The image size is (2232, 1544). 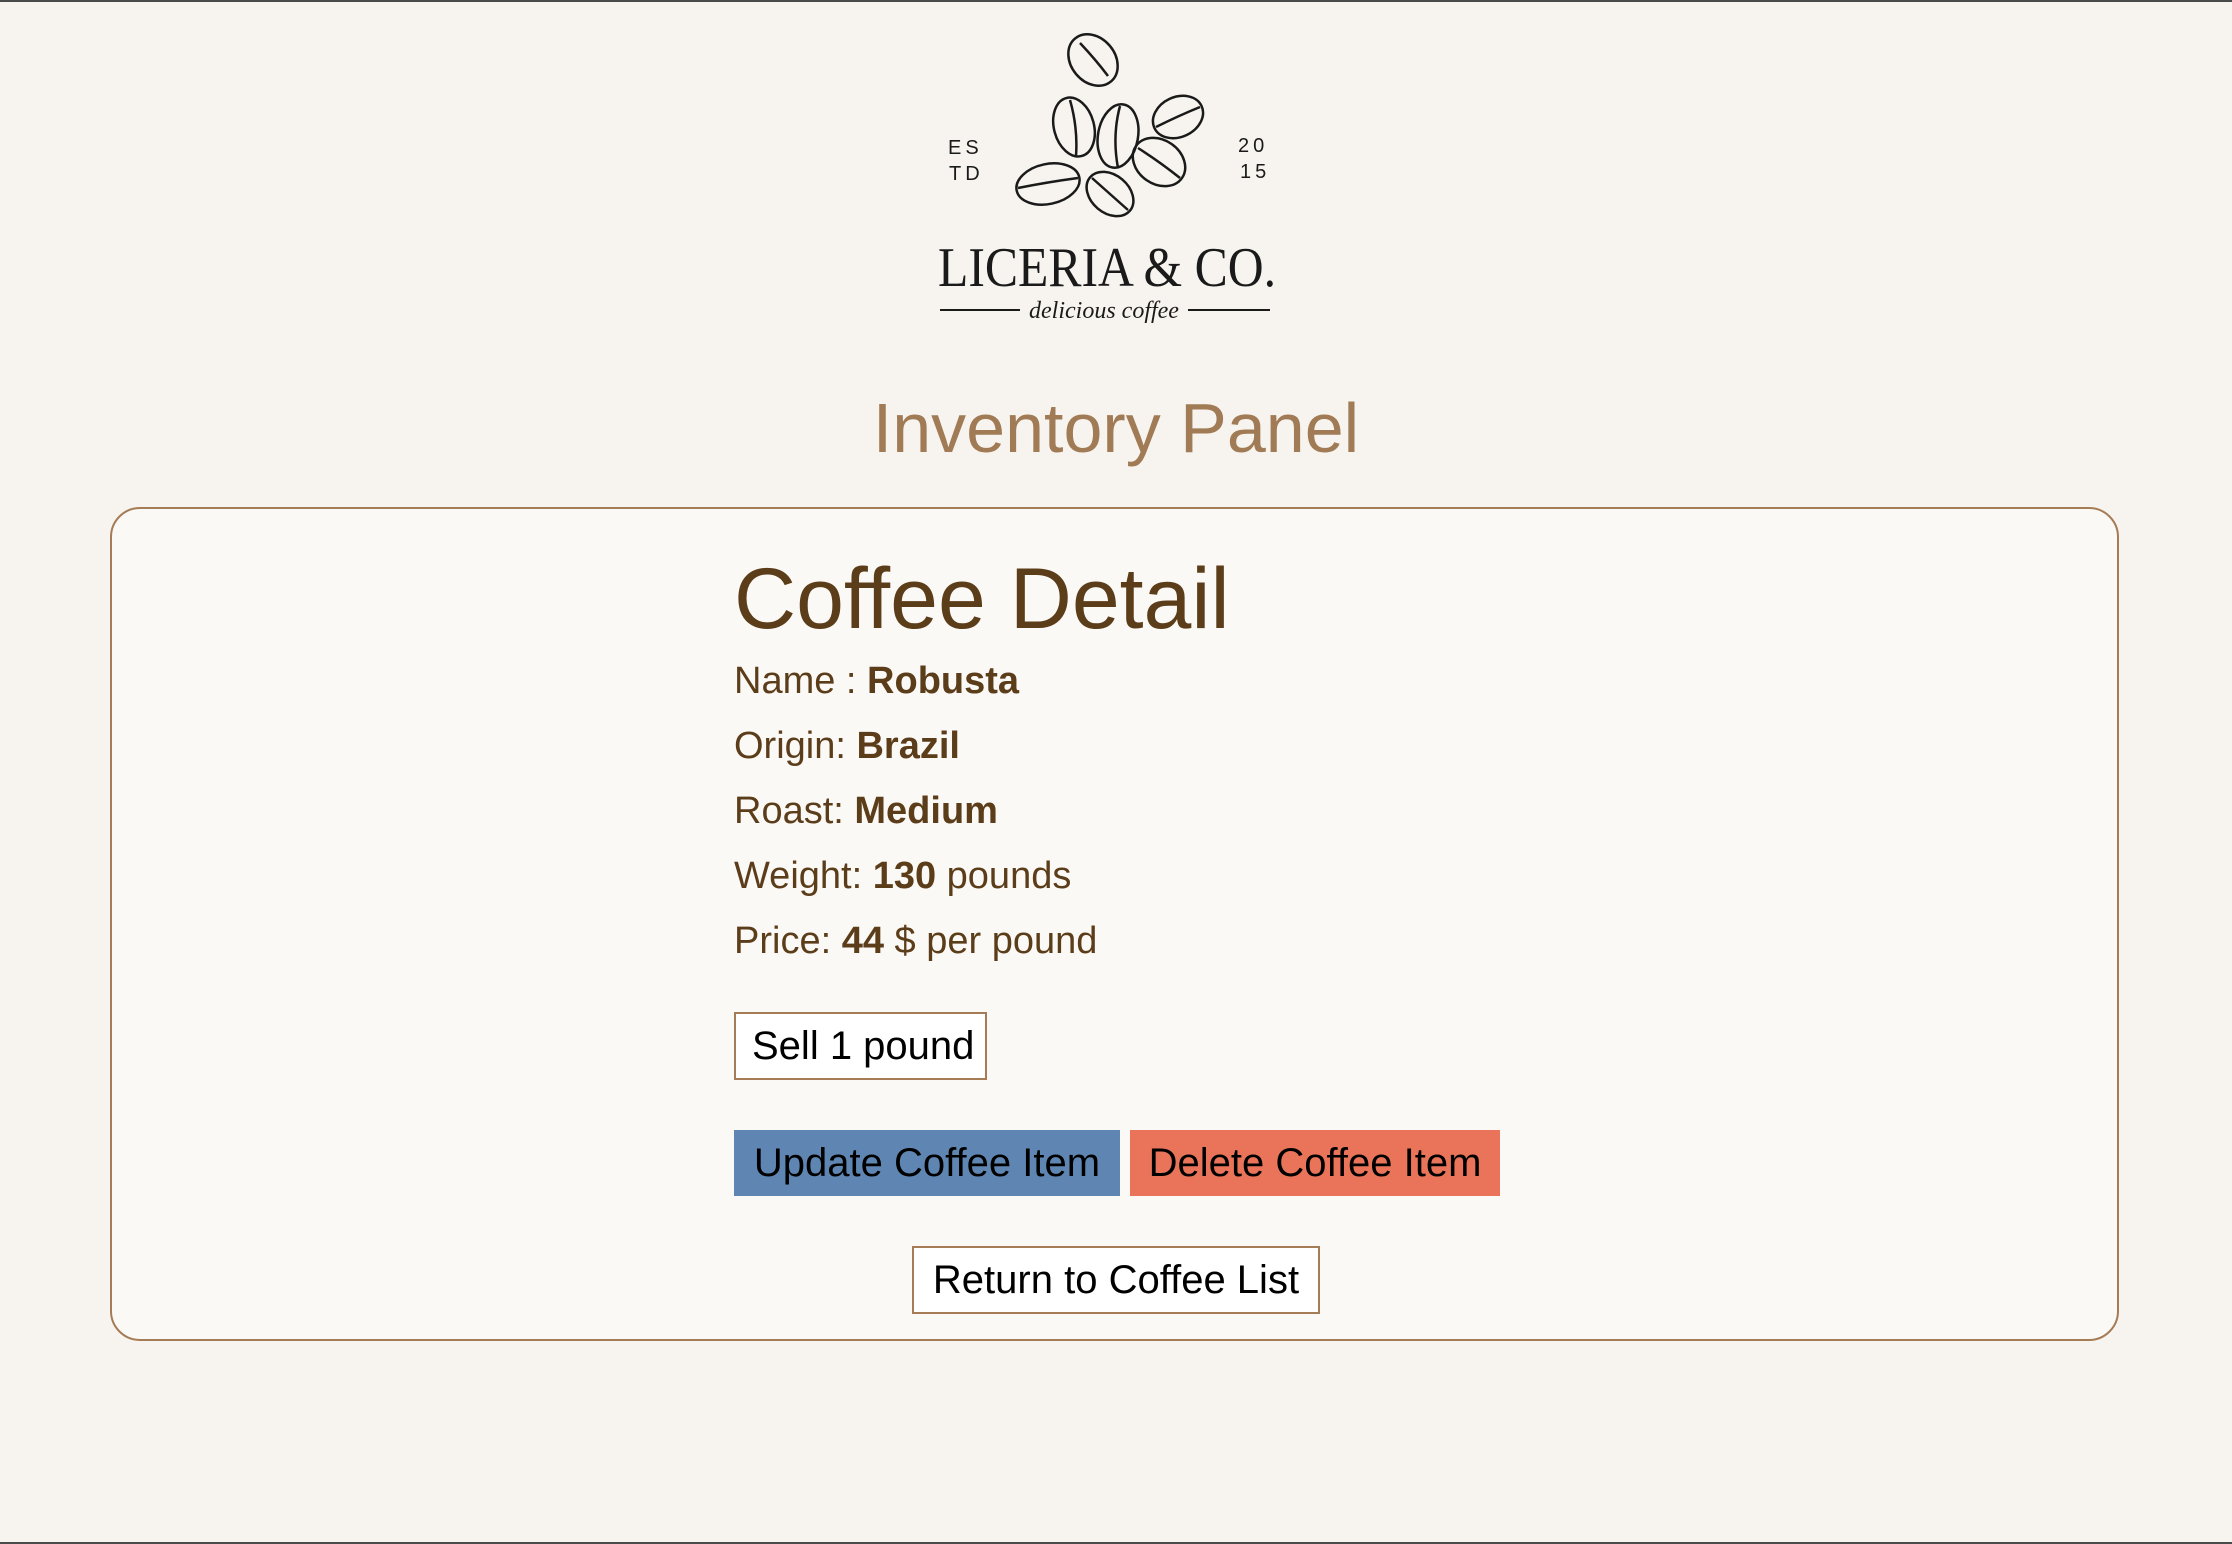 I want to click on price-unit: $ per pound, so click(x=990, y=941).